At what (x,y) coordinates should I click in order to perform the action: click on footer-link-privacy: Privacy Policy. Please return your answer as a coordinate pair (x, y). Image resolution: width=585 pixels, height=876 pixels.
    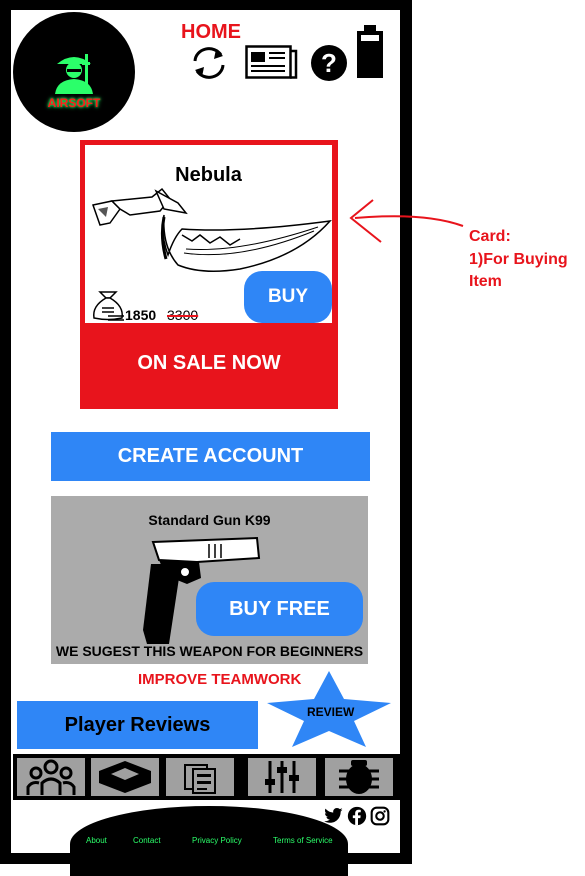
    Looking at the image, I should click on (217, 840).